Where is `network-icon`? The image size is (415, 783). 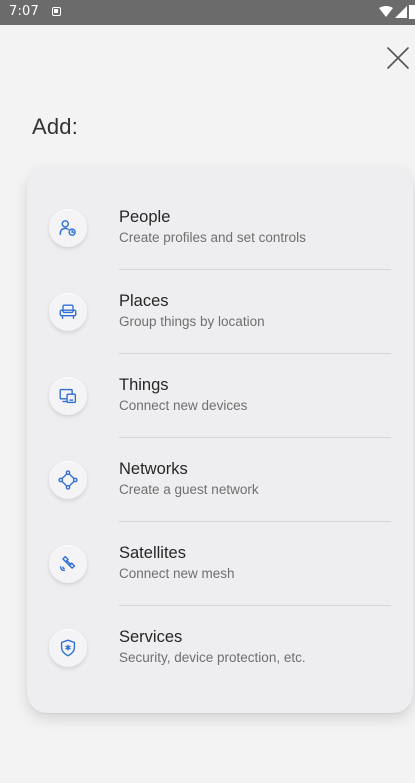
network-icon is located at coordinates (68, 480).